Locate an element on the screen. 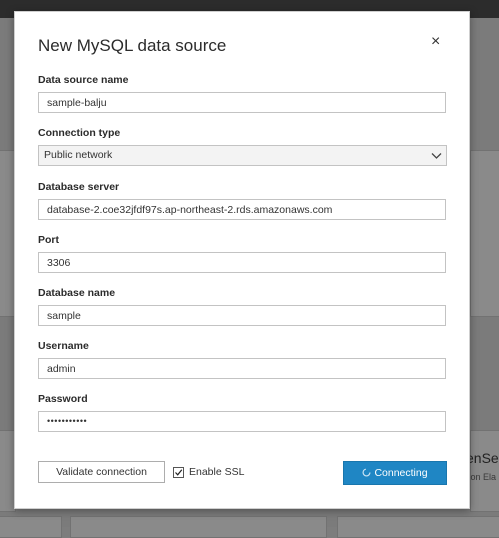 The height and width of the screenshot is (538, 499). username-field is located at coordinates (242, 368).